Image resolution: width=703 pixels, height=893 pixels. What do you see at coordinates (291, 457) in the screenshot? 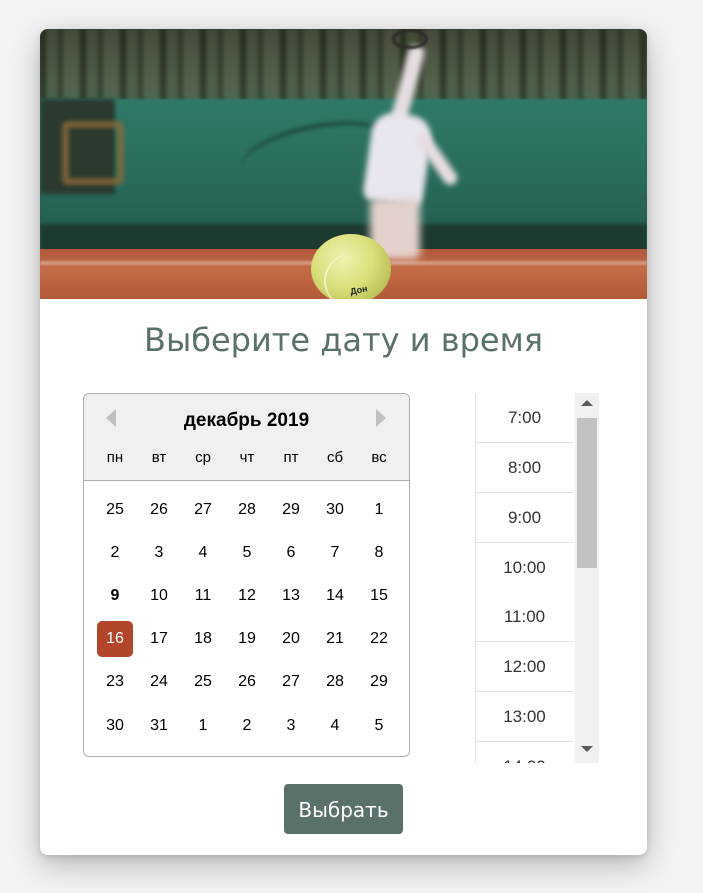
I see `weekday-label: пт` at bounding box center [291, 457].